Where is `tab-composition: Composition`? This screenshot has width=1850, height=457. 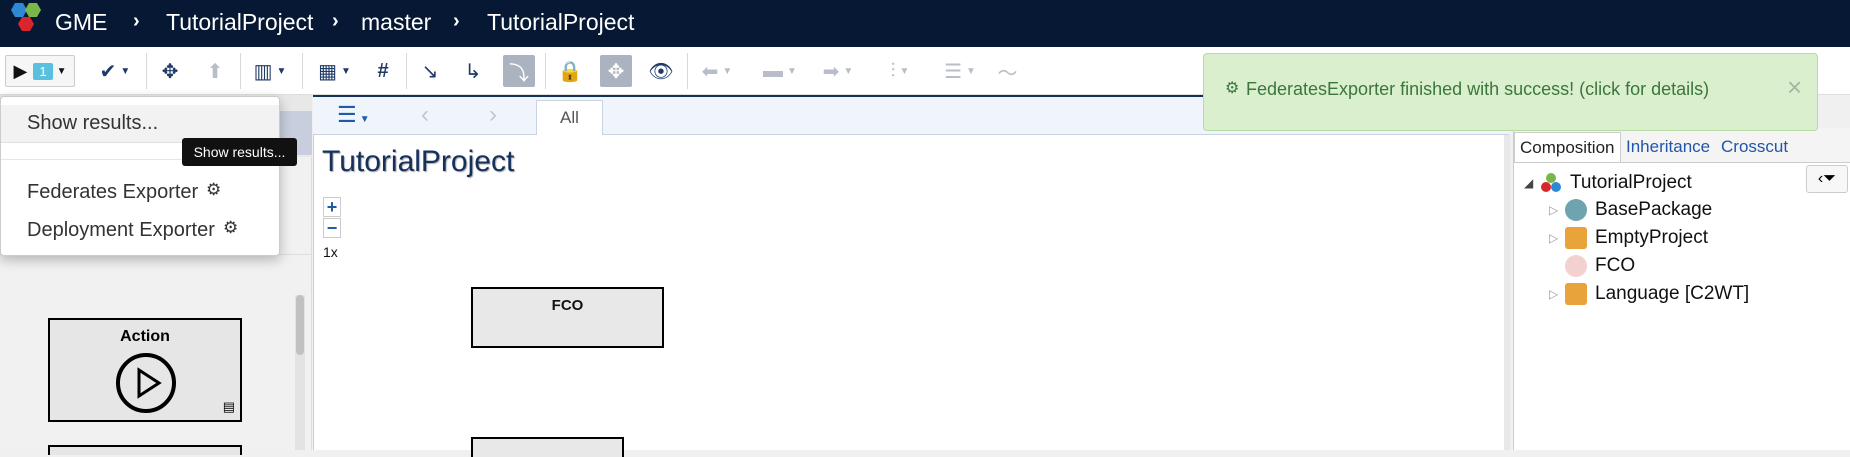
tab-composition: Composition is located at coordinates (1567, 147).